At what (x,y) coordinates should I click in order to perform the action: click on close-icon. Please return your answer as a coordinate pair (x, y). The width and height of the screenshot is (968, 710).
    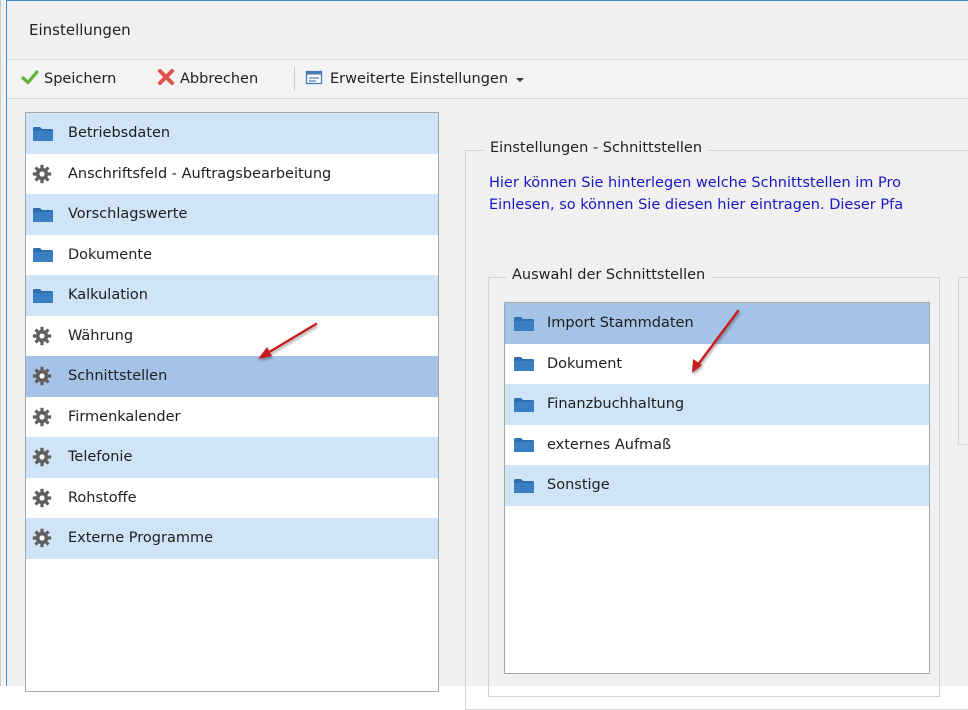
    Looking at the image, I should click on (166, 79).